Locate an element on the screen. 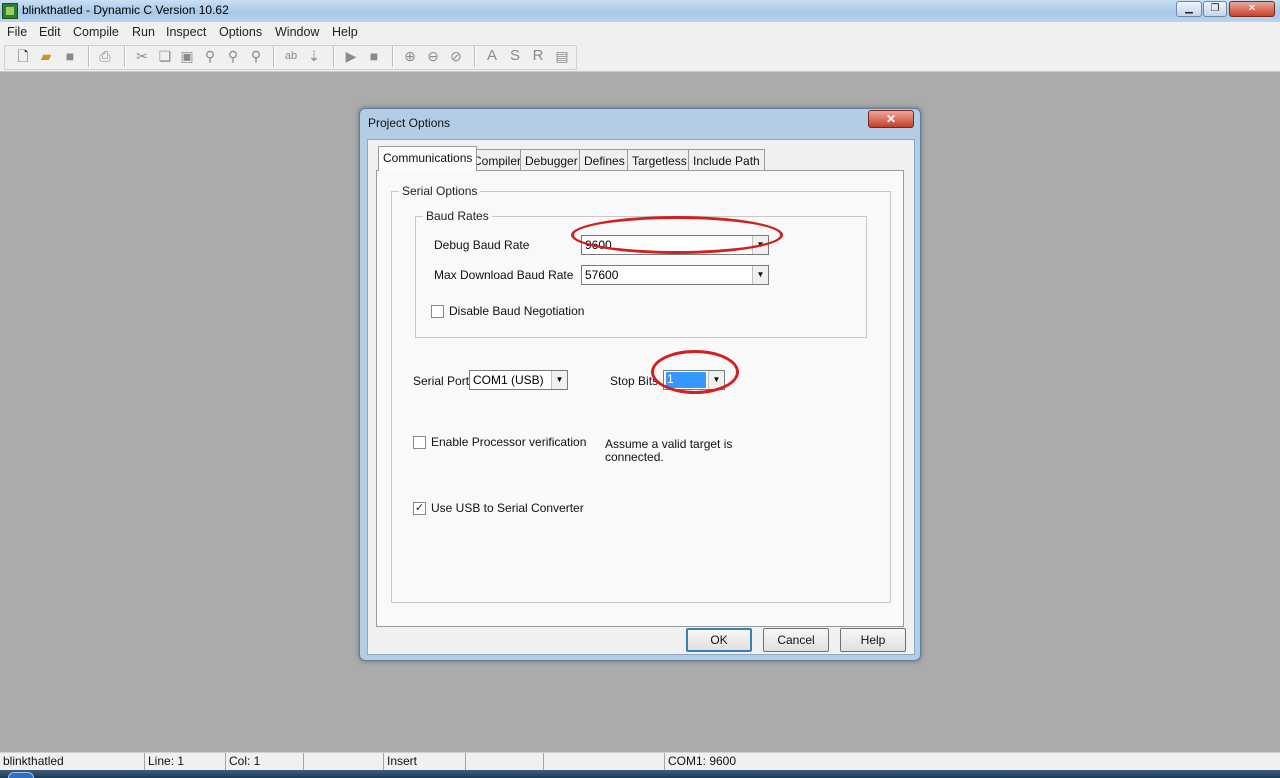 The image size is (1280, 778). assume-target-text-line1: Assume a valid target is is located at coordinates (669, 444).